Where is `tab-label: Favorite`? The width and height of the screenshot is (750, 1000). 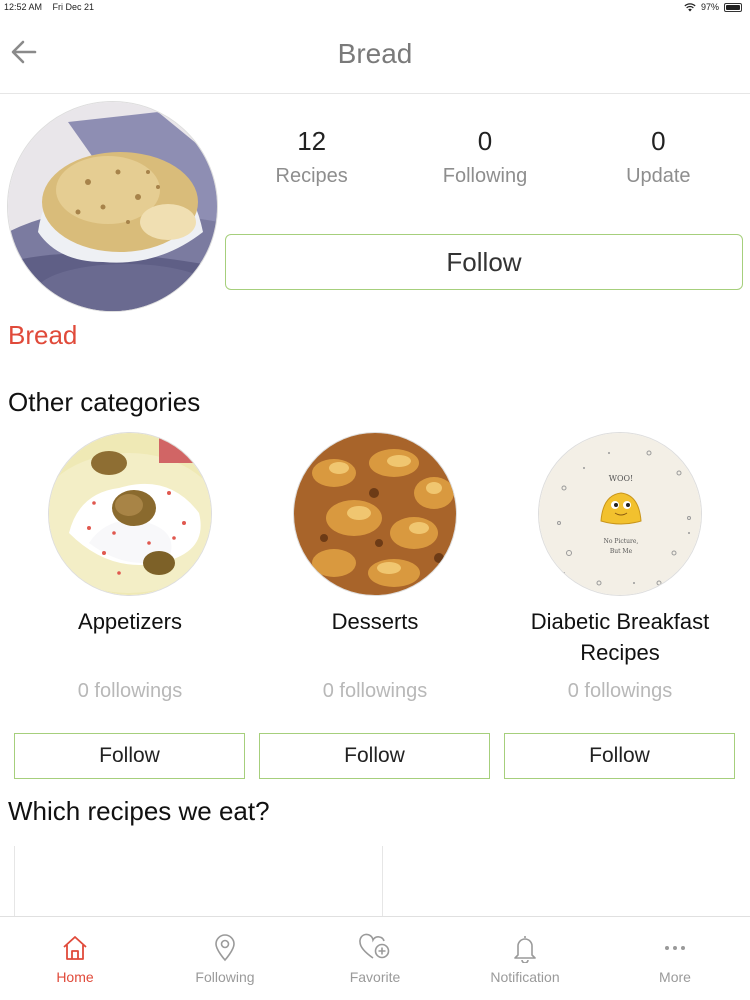 tab-label: Favorite is located at coordinates (375, 977).